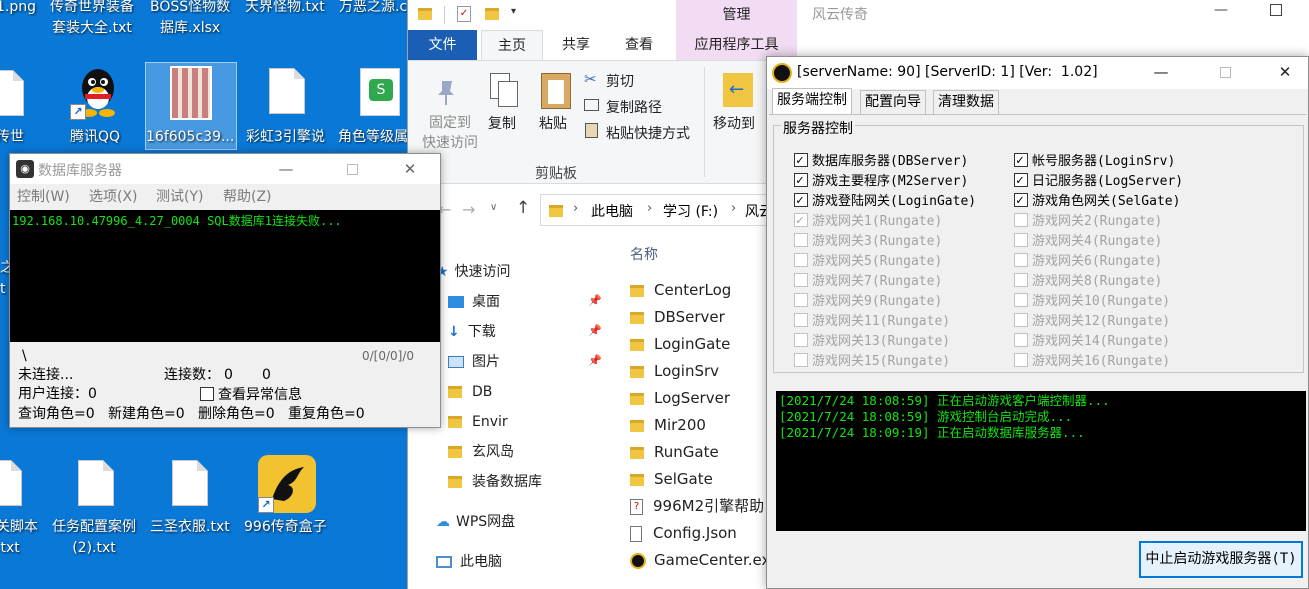 The height and width of the screenshot is (589, 1309). I want to click on maximize-icon, so click(1276, 10).